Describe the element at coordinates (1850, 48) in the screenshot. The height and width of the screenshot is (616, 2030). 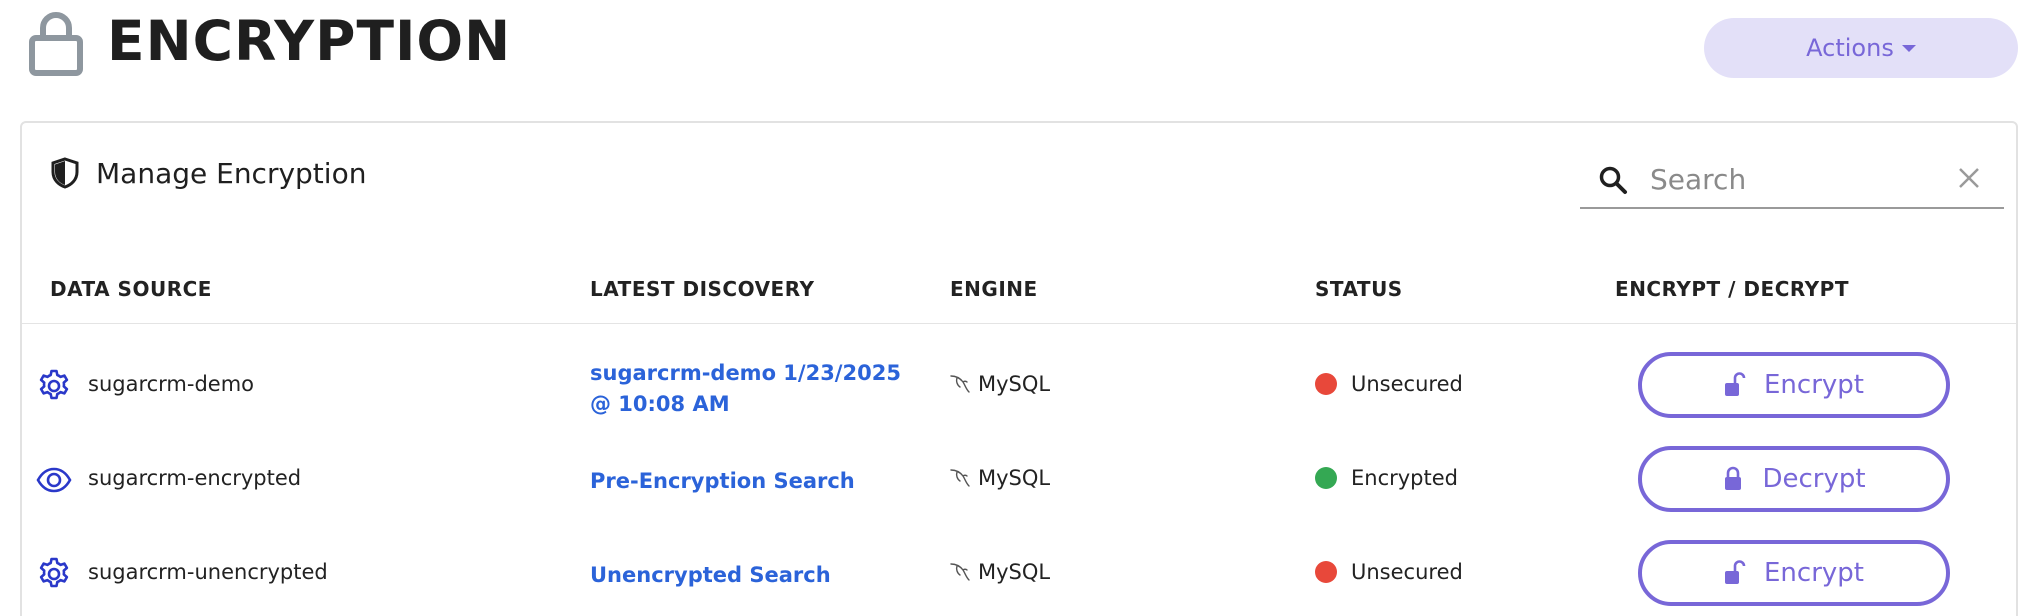
I see `actions-button-label: Actions` at that location.